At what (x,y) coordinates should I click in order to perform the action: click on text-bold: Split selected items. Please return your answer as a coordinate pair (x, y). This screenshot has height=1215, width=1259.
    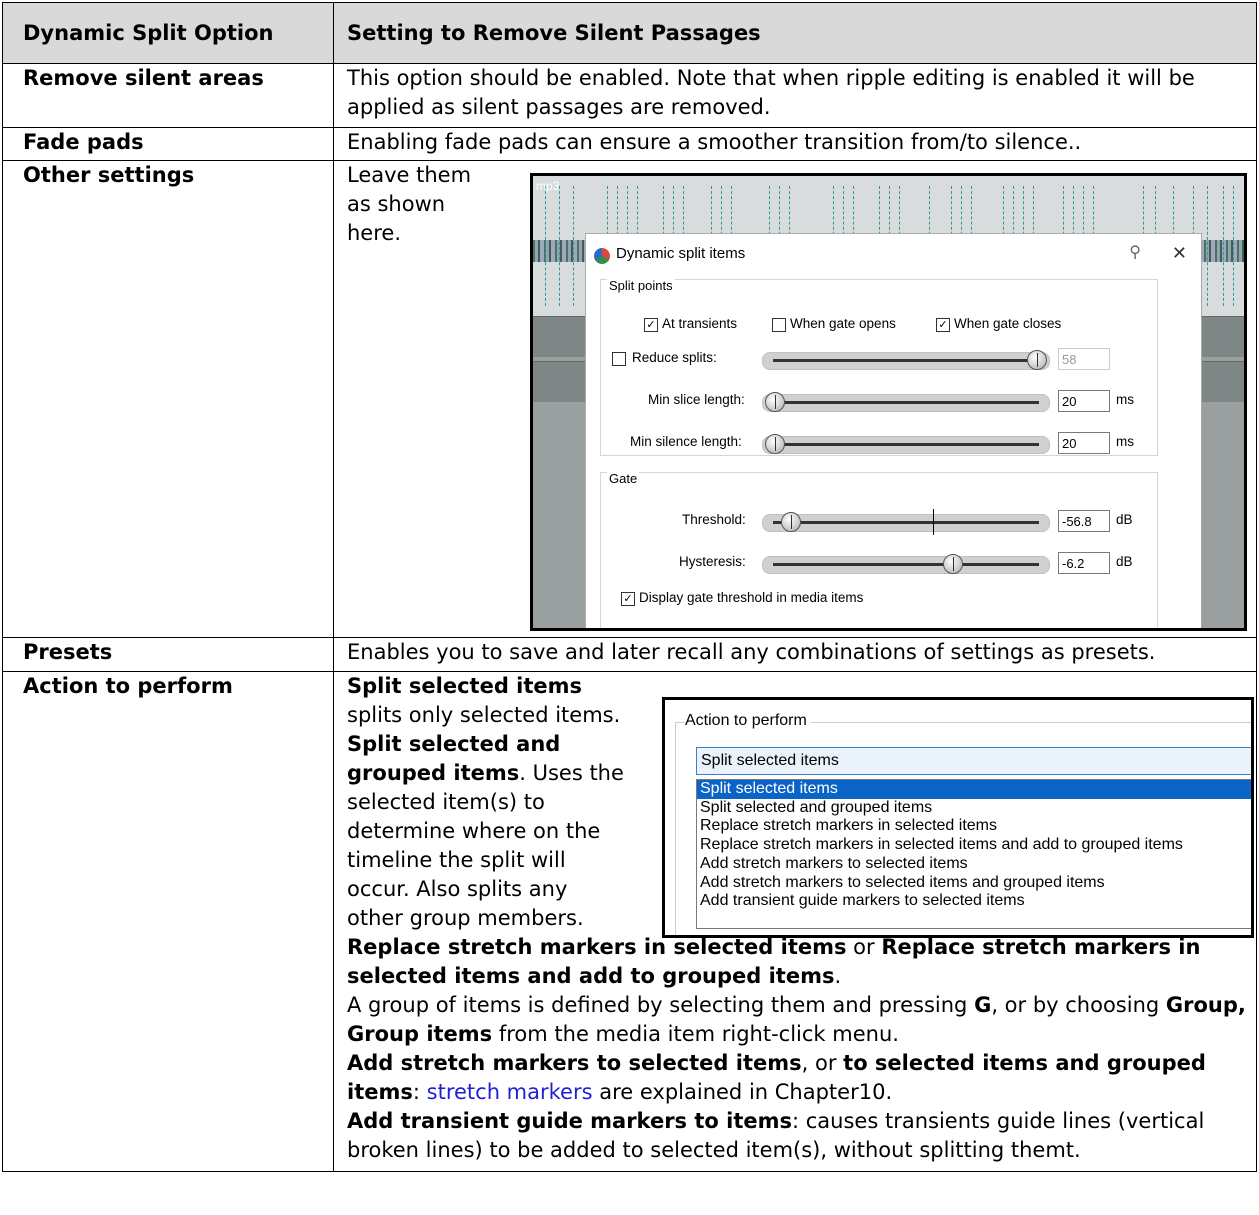
    Looking at the image, I should click on (465, 686).